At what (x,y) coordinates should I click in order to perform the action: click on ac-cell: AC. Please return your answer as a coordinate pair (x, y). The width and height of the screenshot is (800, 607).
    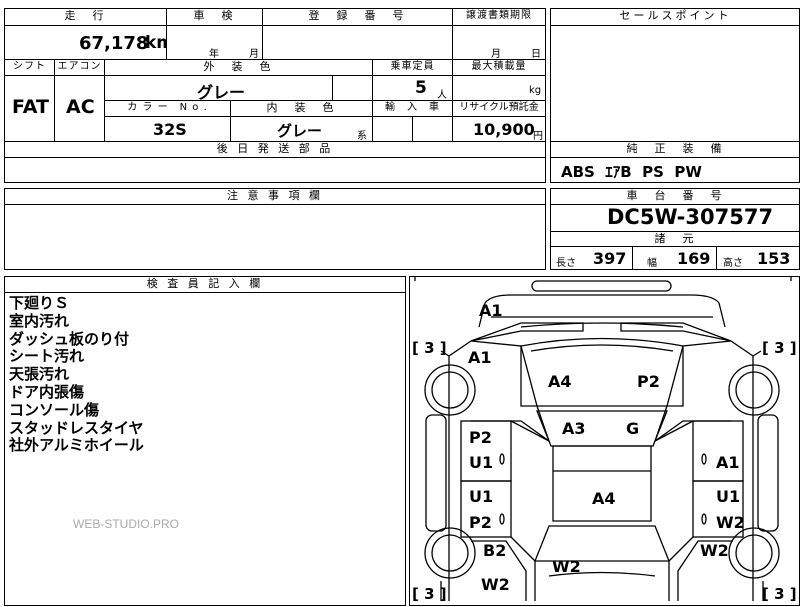
    Looking at the image, I should click on (80, 109).